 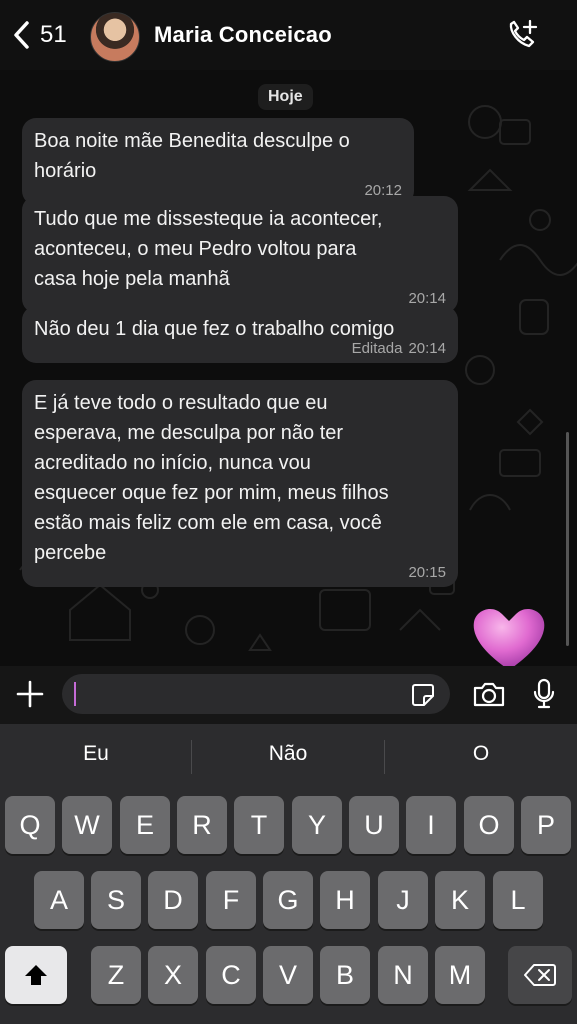 I want to click on plus-icon, so click(x=30, y=694).